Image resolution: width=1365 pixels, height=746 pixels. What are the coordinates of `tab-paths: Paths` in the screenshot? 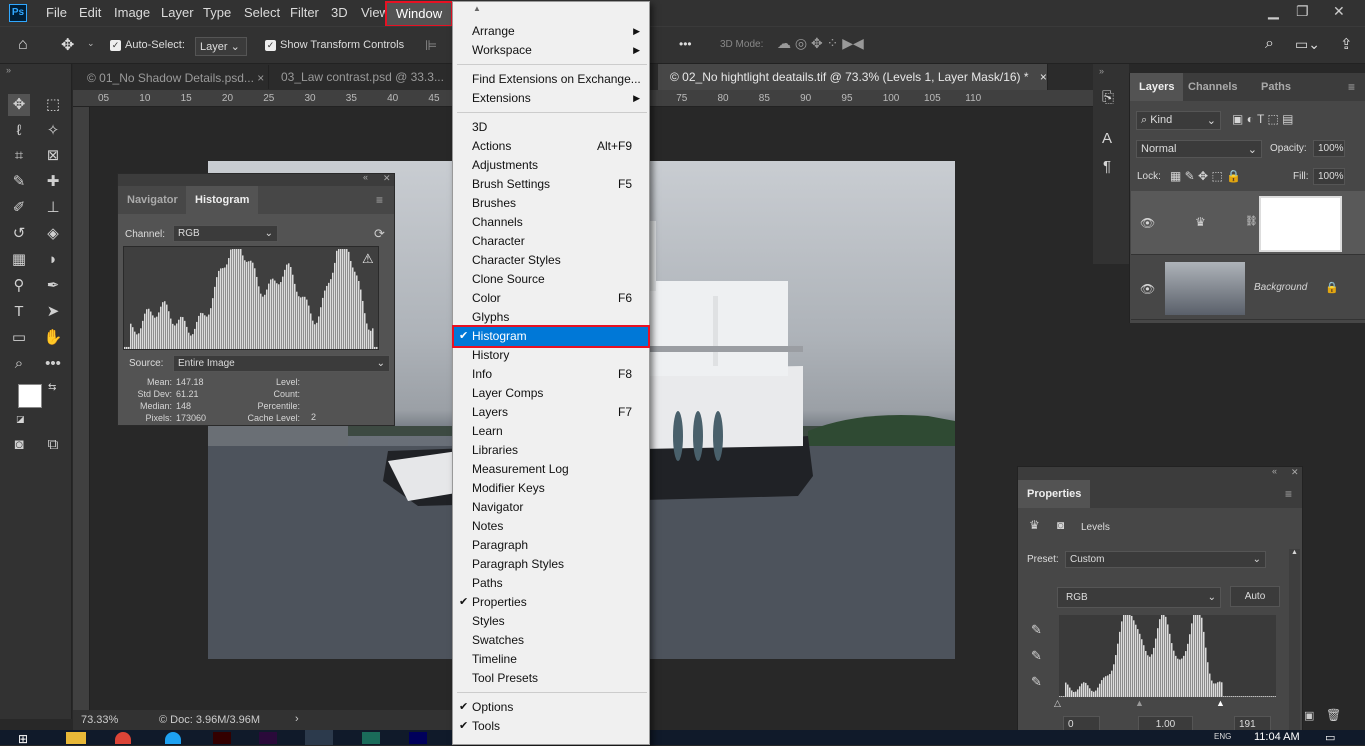 It's located at (1276, 87).